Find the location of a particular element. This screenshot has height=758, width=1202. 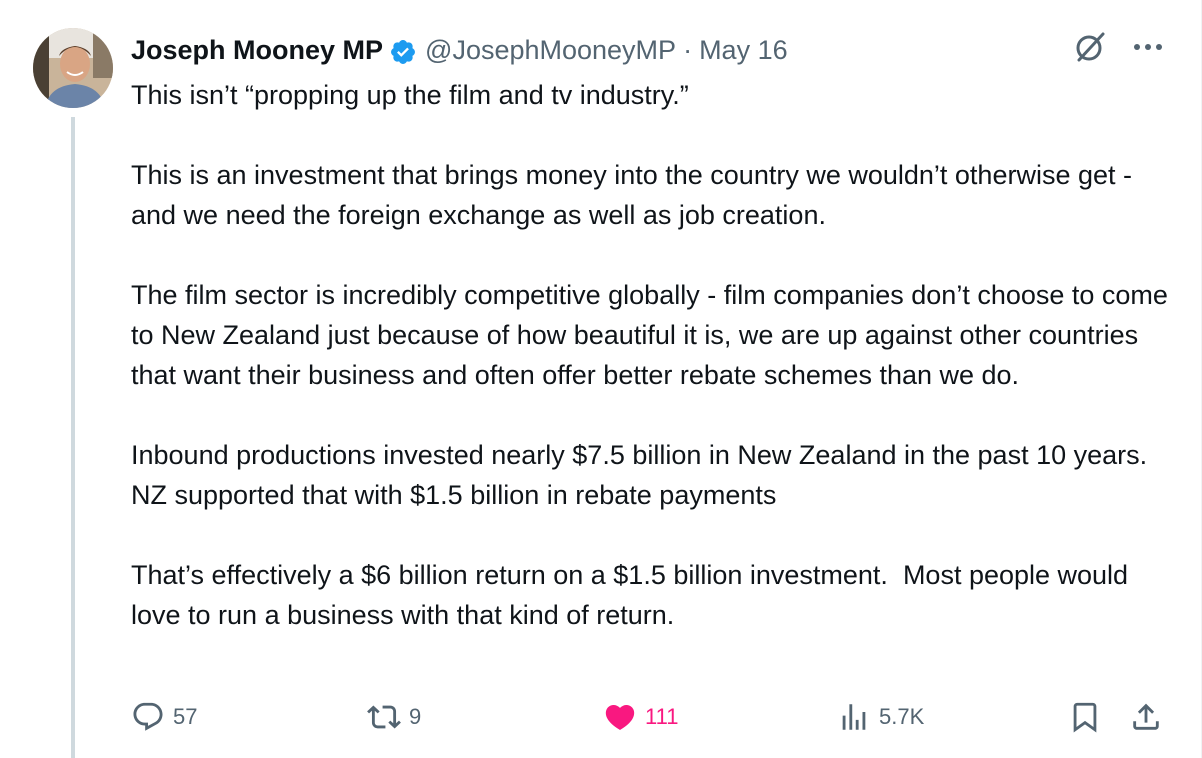

thread-line is located at coordinates (73, 437).